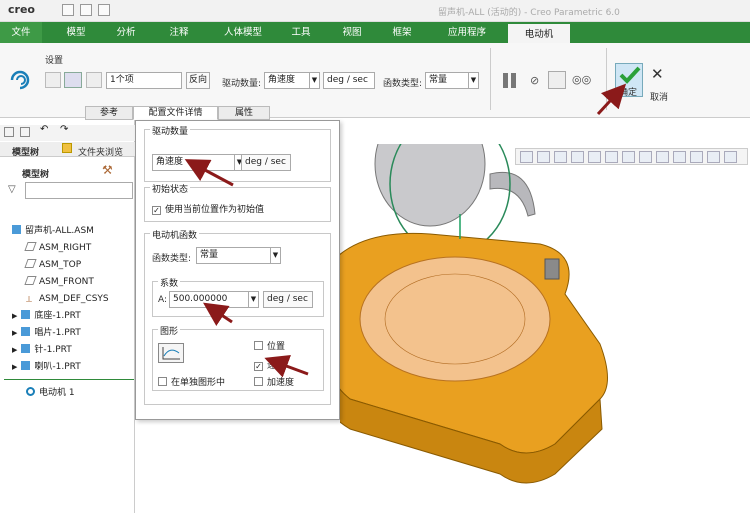 This screenshot has height=513, width=750. What do you see at coordinates (20, 80) in the screenshot?
I see `motor-feature-icon` at bounding box center [20, 80].